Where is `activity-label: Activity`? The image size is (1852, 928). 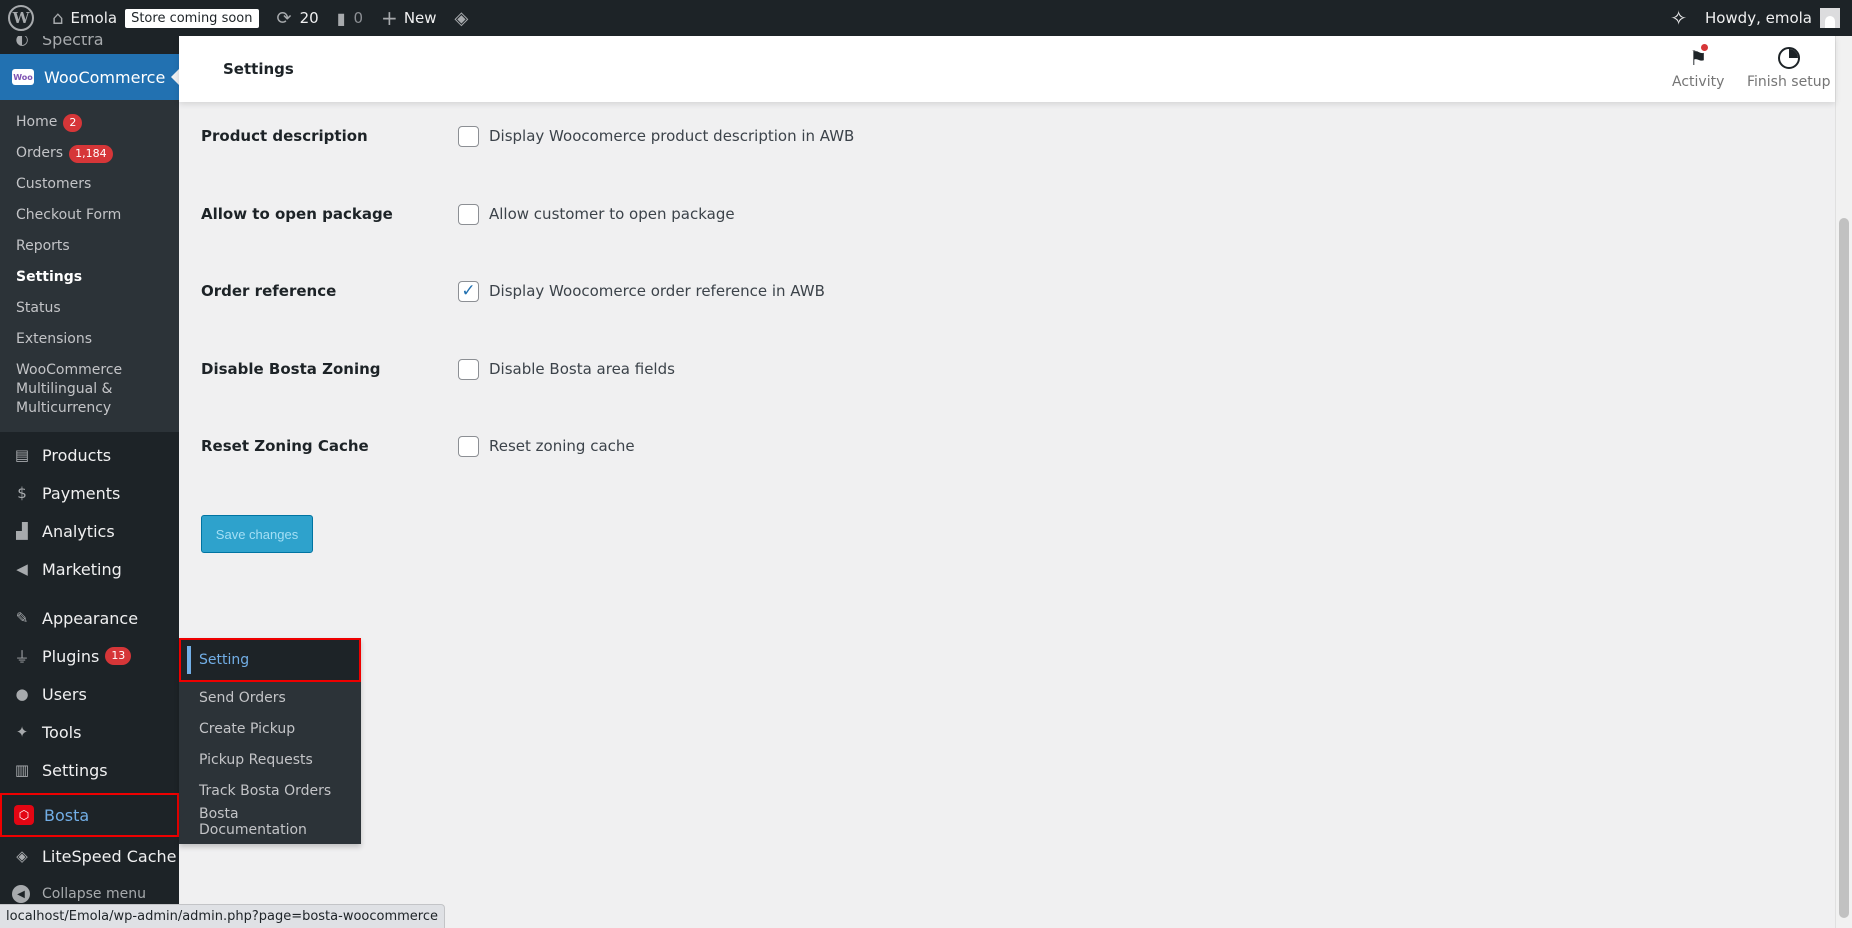
activity-label: Activity is located at coordinates (1698, 82).